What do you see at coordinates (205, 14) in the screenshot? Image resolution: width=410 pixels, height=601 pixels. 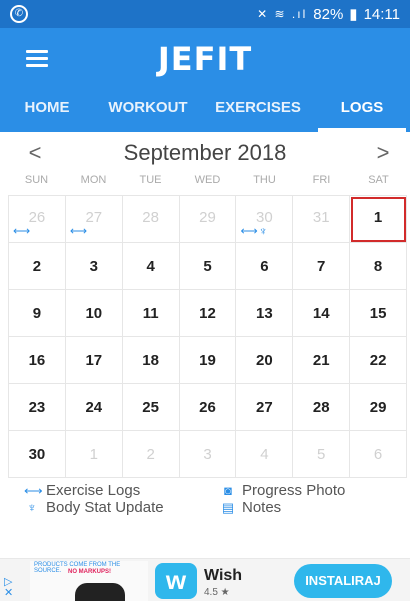 I see `status-bar: ✆ ✕ ≋ .ıl 82% ▮ 14:11` at bounding box center [205, 14].